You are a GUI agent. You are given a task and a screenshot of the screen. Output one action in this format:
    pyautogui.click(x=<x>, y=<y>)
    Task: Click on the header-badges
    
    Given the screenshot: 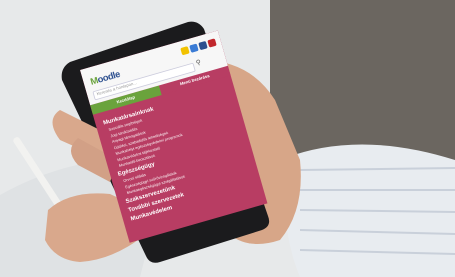 What is the action you would take?
    pyautogui.click(x=198, y=47)
    